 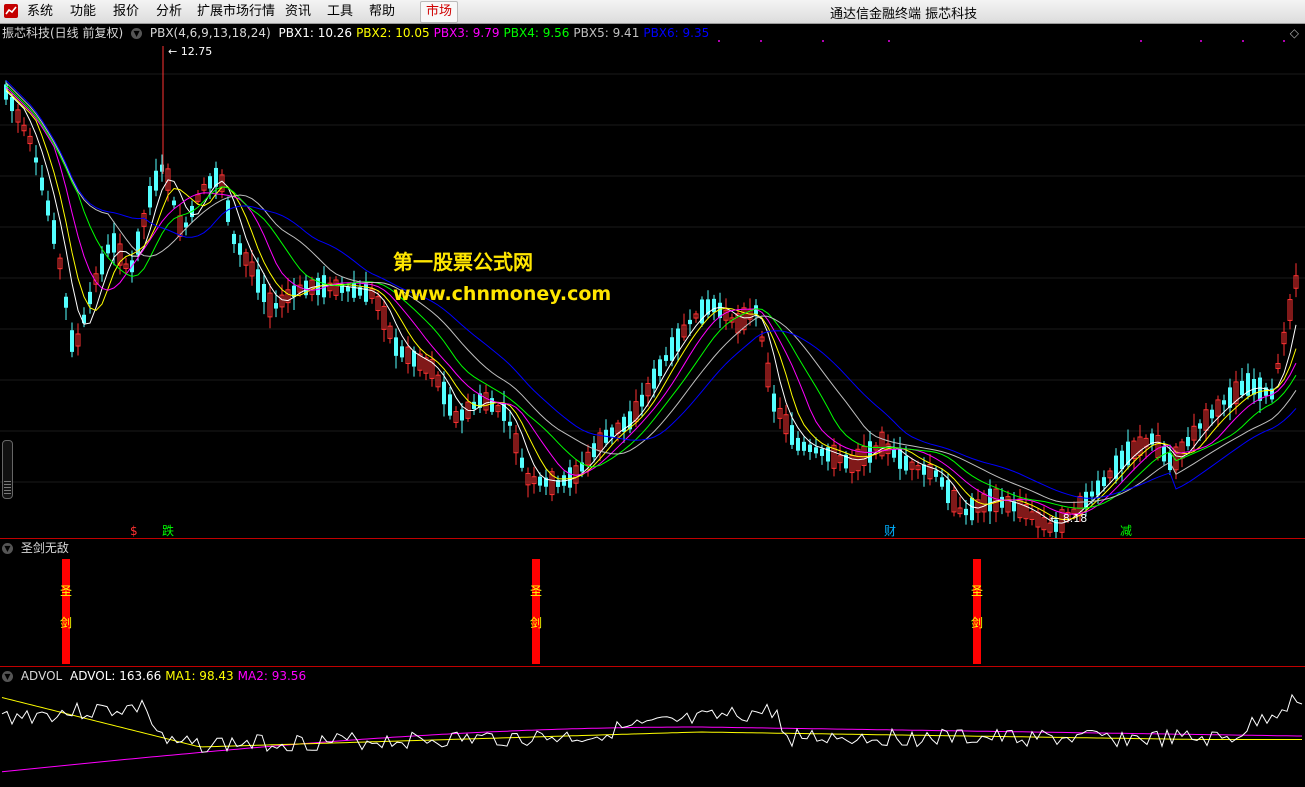 I want to click on advol-chart, so click(x=652, y=733).